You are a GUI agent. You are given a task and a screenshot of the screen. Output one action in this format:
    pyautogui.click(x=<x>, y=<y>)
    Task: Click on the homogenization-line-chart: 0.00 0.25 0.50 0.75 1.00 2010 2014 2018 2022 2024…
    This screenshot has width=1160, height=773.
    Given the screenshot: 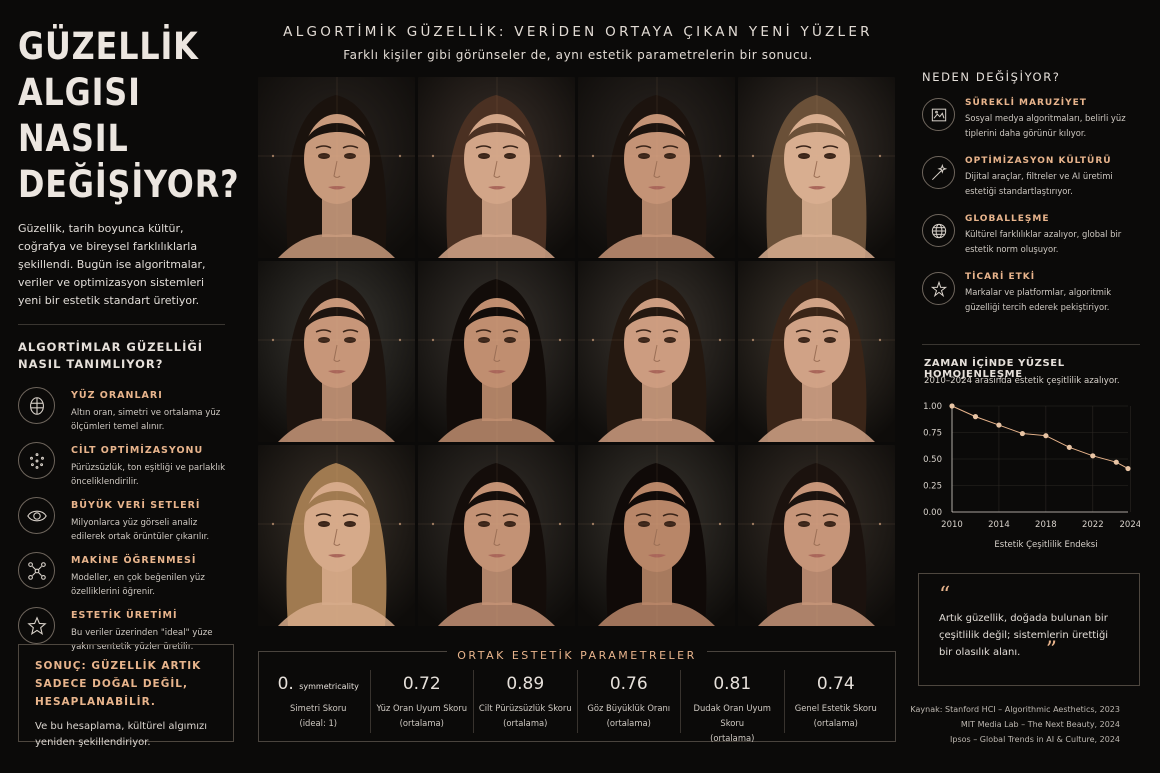 What is the action you would take?
    pyautogui.click(x=1031, y=476)
    